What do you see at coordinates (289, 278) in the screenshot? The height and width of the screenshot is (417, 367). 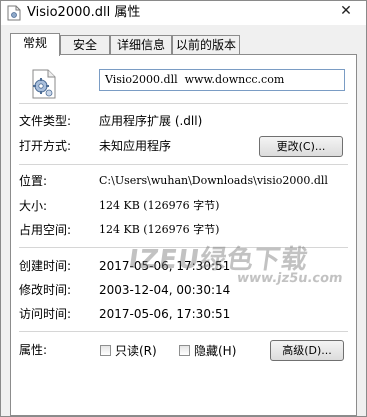 I see `watermark-url: www.jz5u.com` at bounding box center [289, 278].